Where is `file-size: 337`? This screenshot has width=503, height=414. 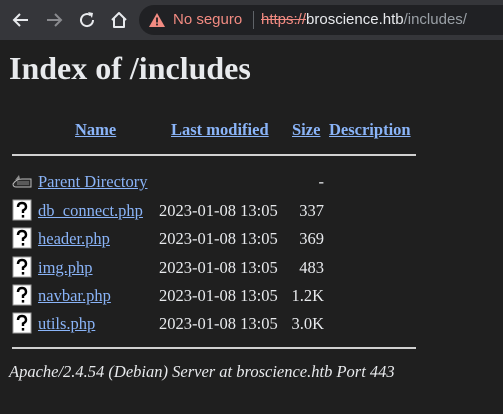 file-size: 337 is located at coordinates (311, 210).